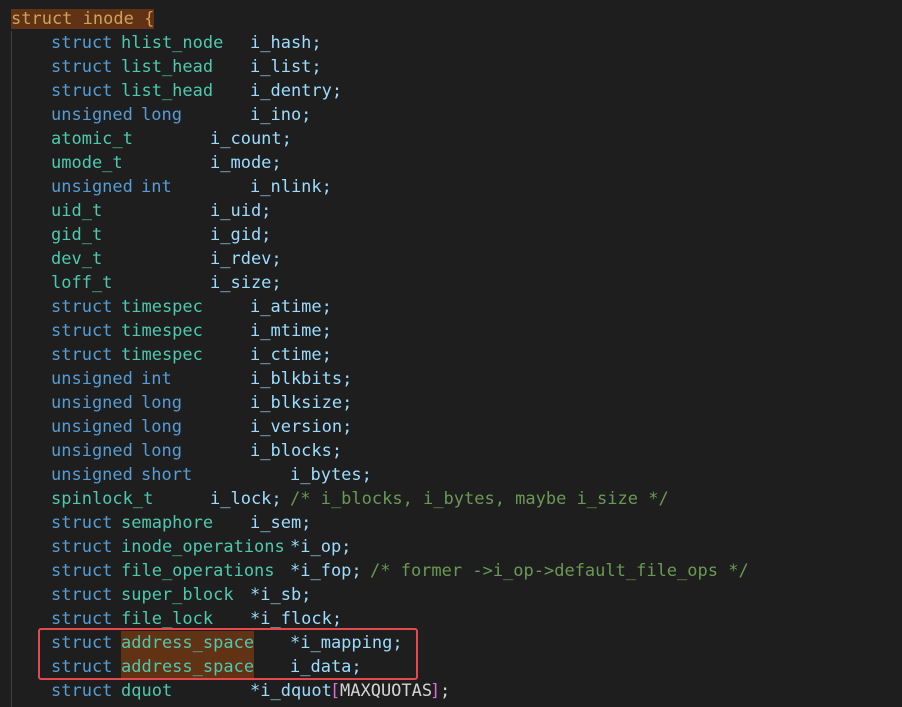 This screenshot has width=902, height=707. Describe the element at coordinates (246, 259) in the screenshot. I see `field-name: i_rdev;` at that location.